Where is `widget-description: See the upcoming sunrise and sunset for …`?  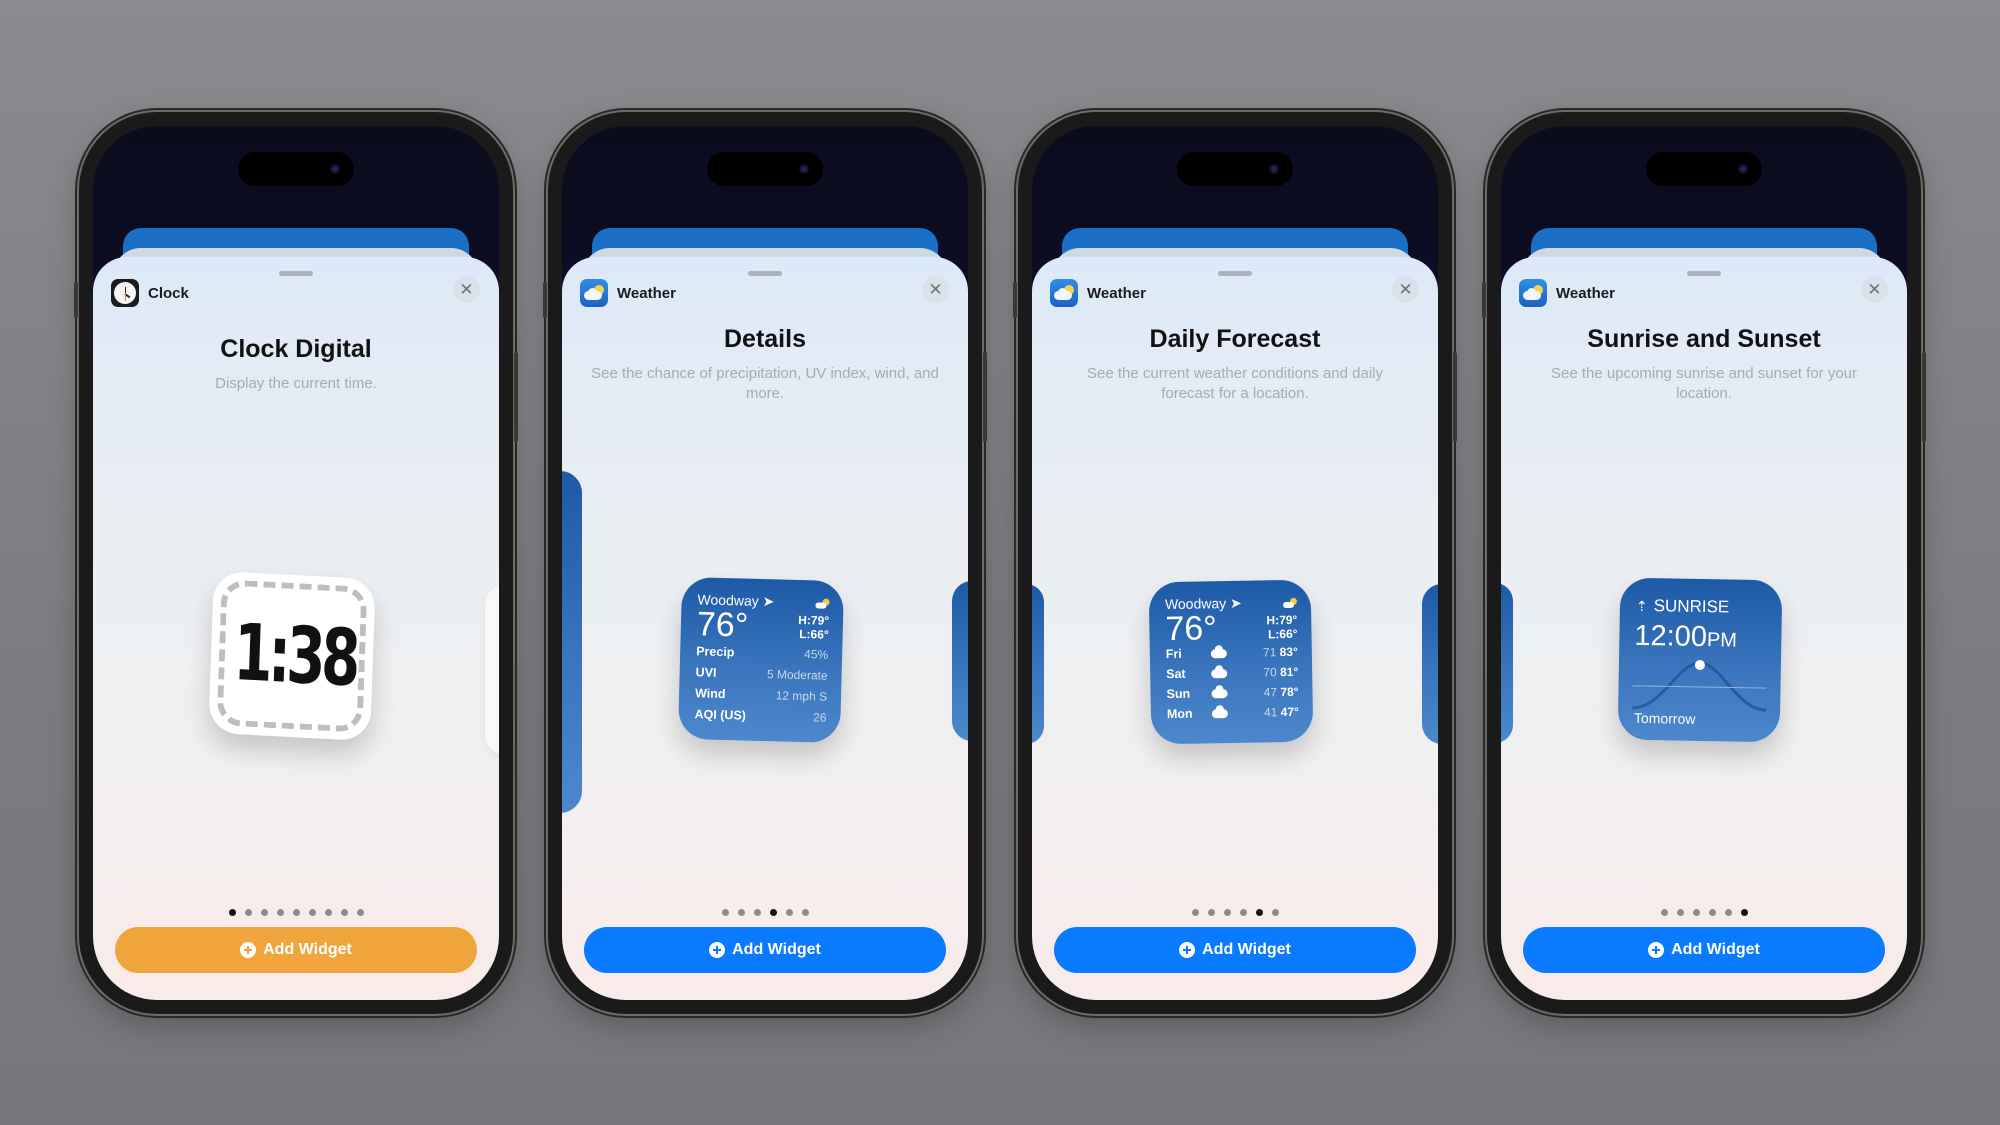 widget-description: See the upcoming sunrise and sunset for … is located at coordinates (1703, 383).